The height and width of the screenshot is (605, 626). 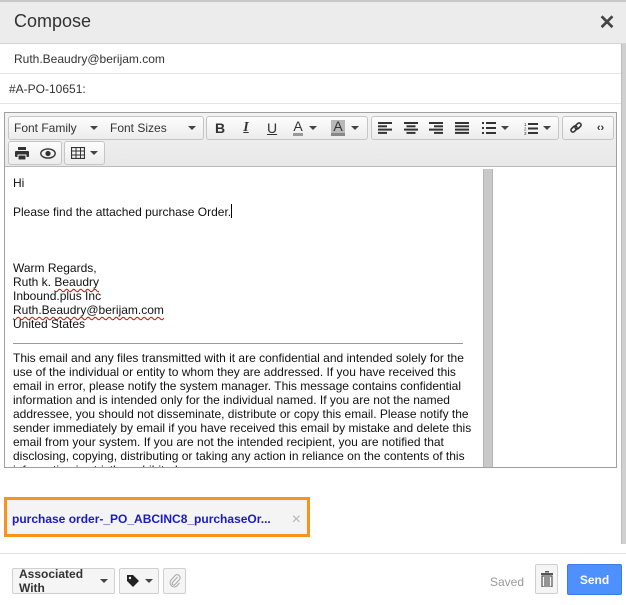 What do you see at coordinates (310, 59) in the screenshot?
I see `to-field: Ruth.Beaudry@berijam.com` at bounding box center [310, 59].